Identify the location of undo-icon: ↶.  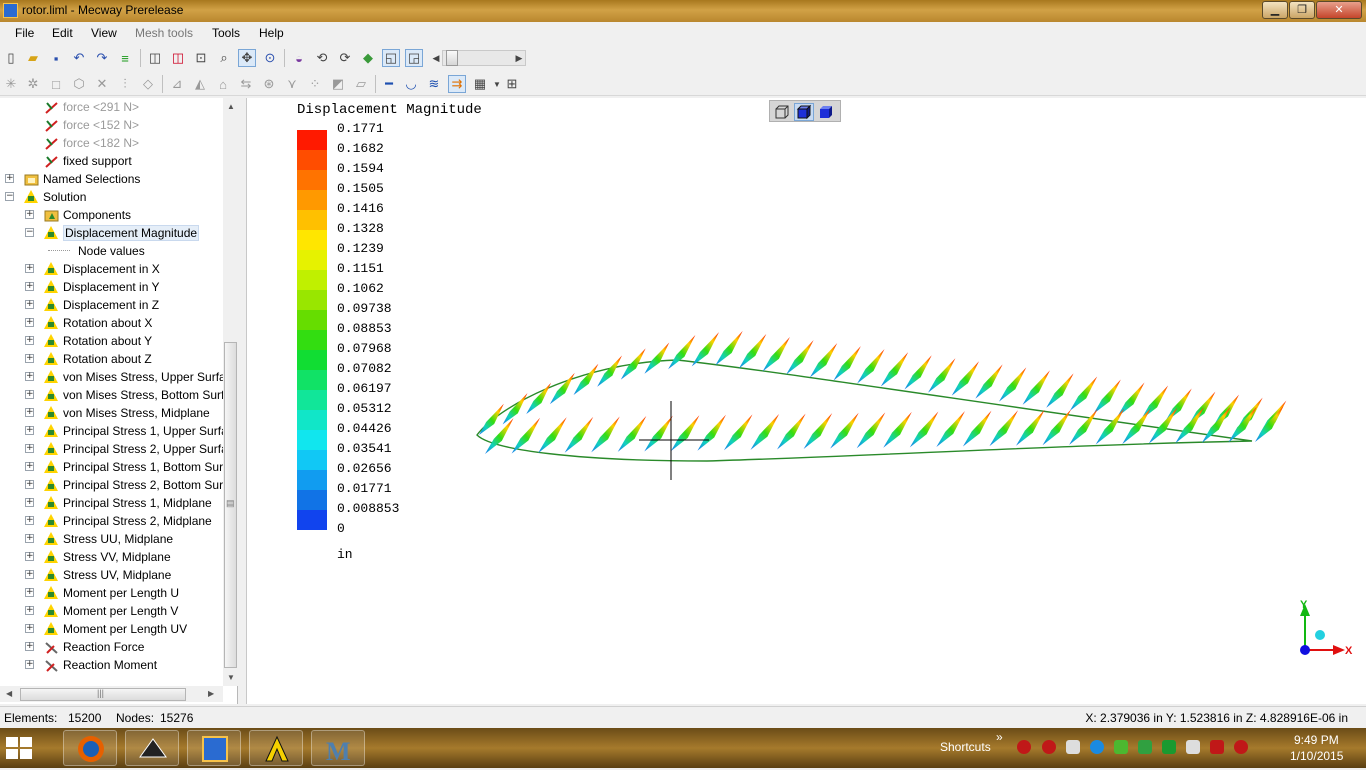
(79, 58).